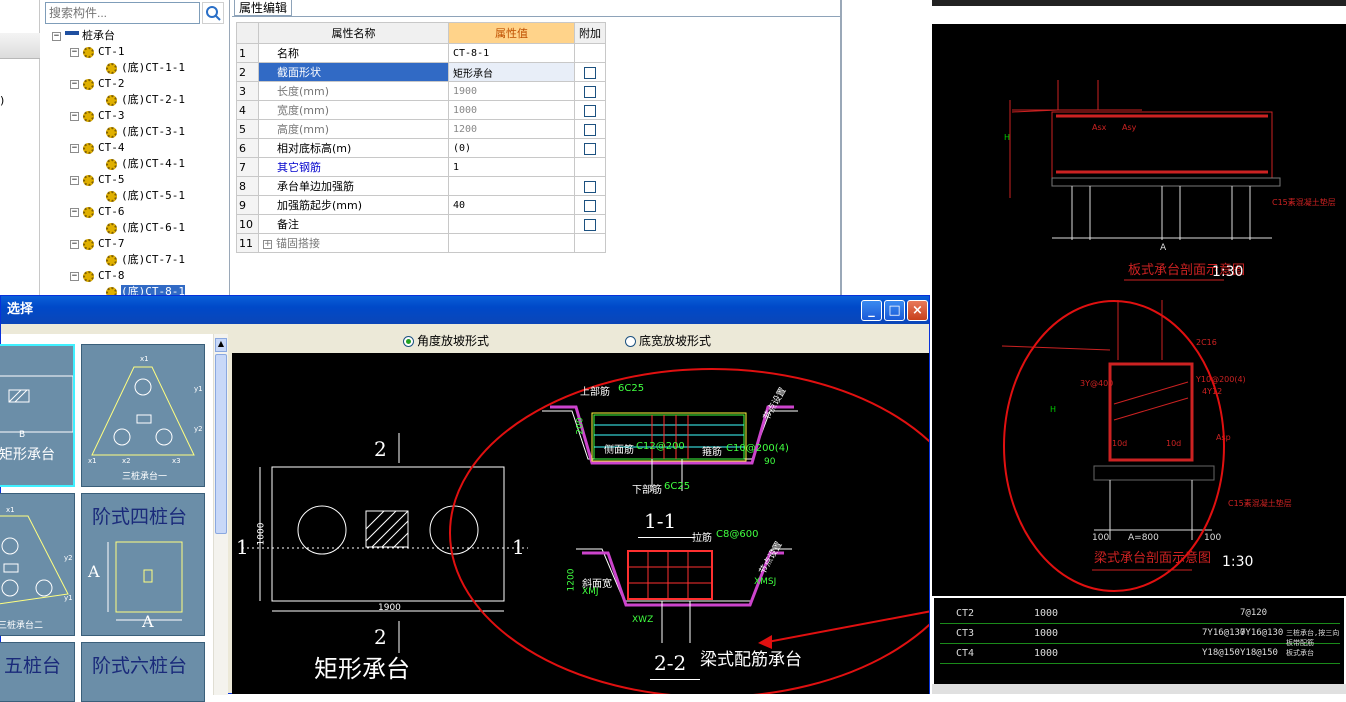  Describe the element at coordinates (20, 46) in the screenshot. I see `left-panel-header` at that location.